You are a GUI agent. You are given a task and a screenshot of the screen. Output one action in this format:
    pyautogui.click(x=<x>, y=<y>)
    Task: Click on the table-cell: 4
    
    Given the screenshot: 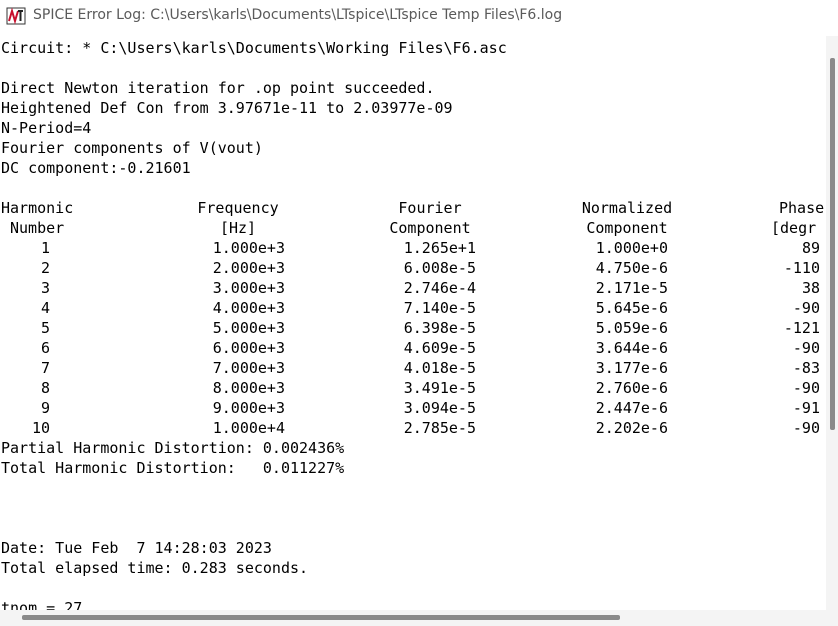 What is the action you would take?
    pyautogui.click(x=45, y=308)
    